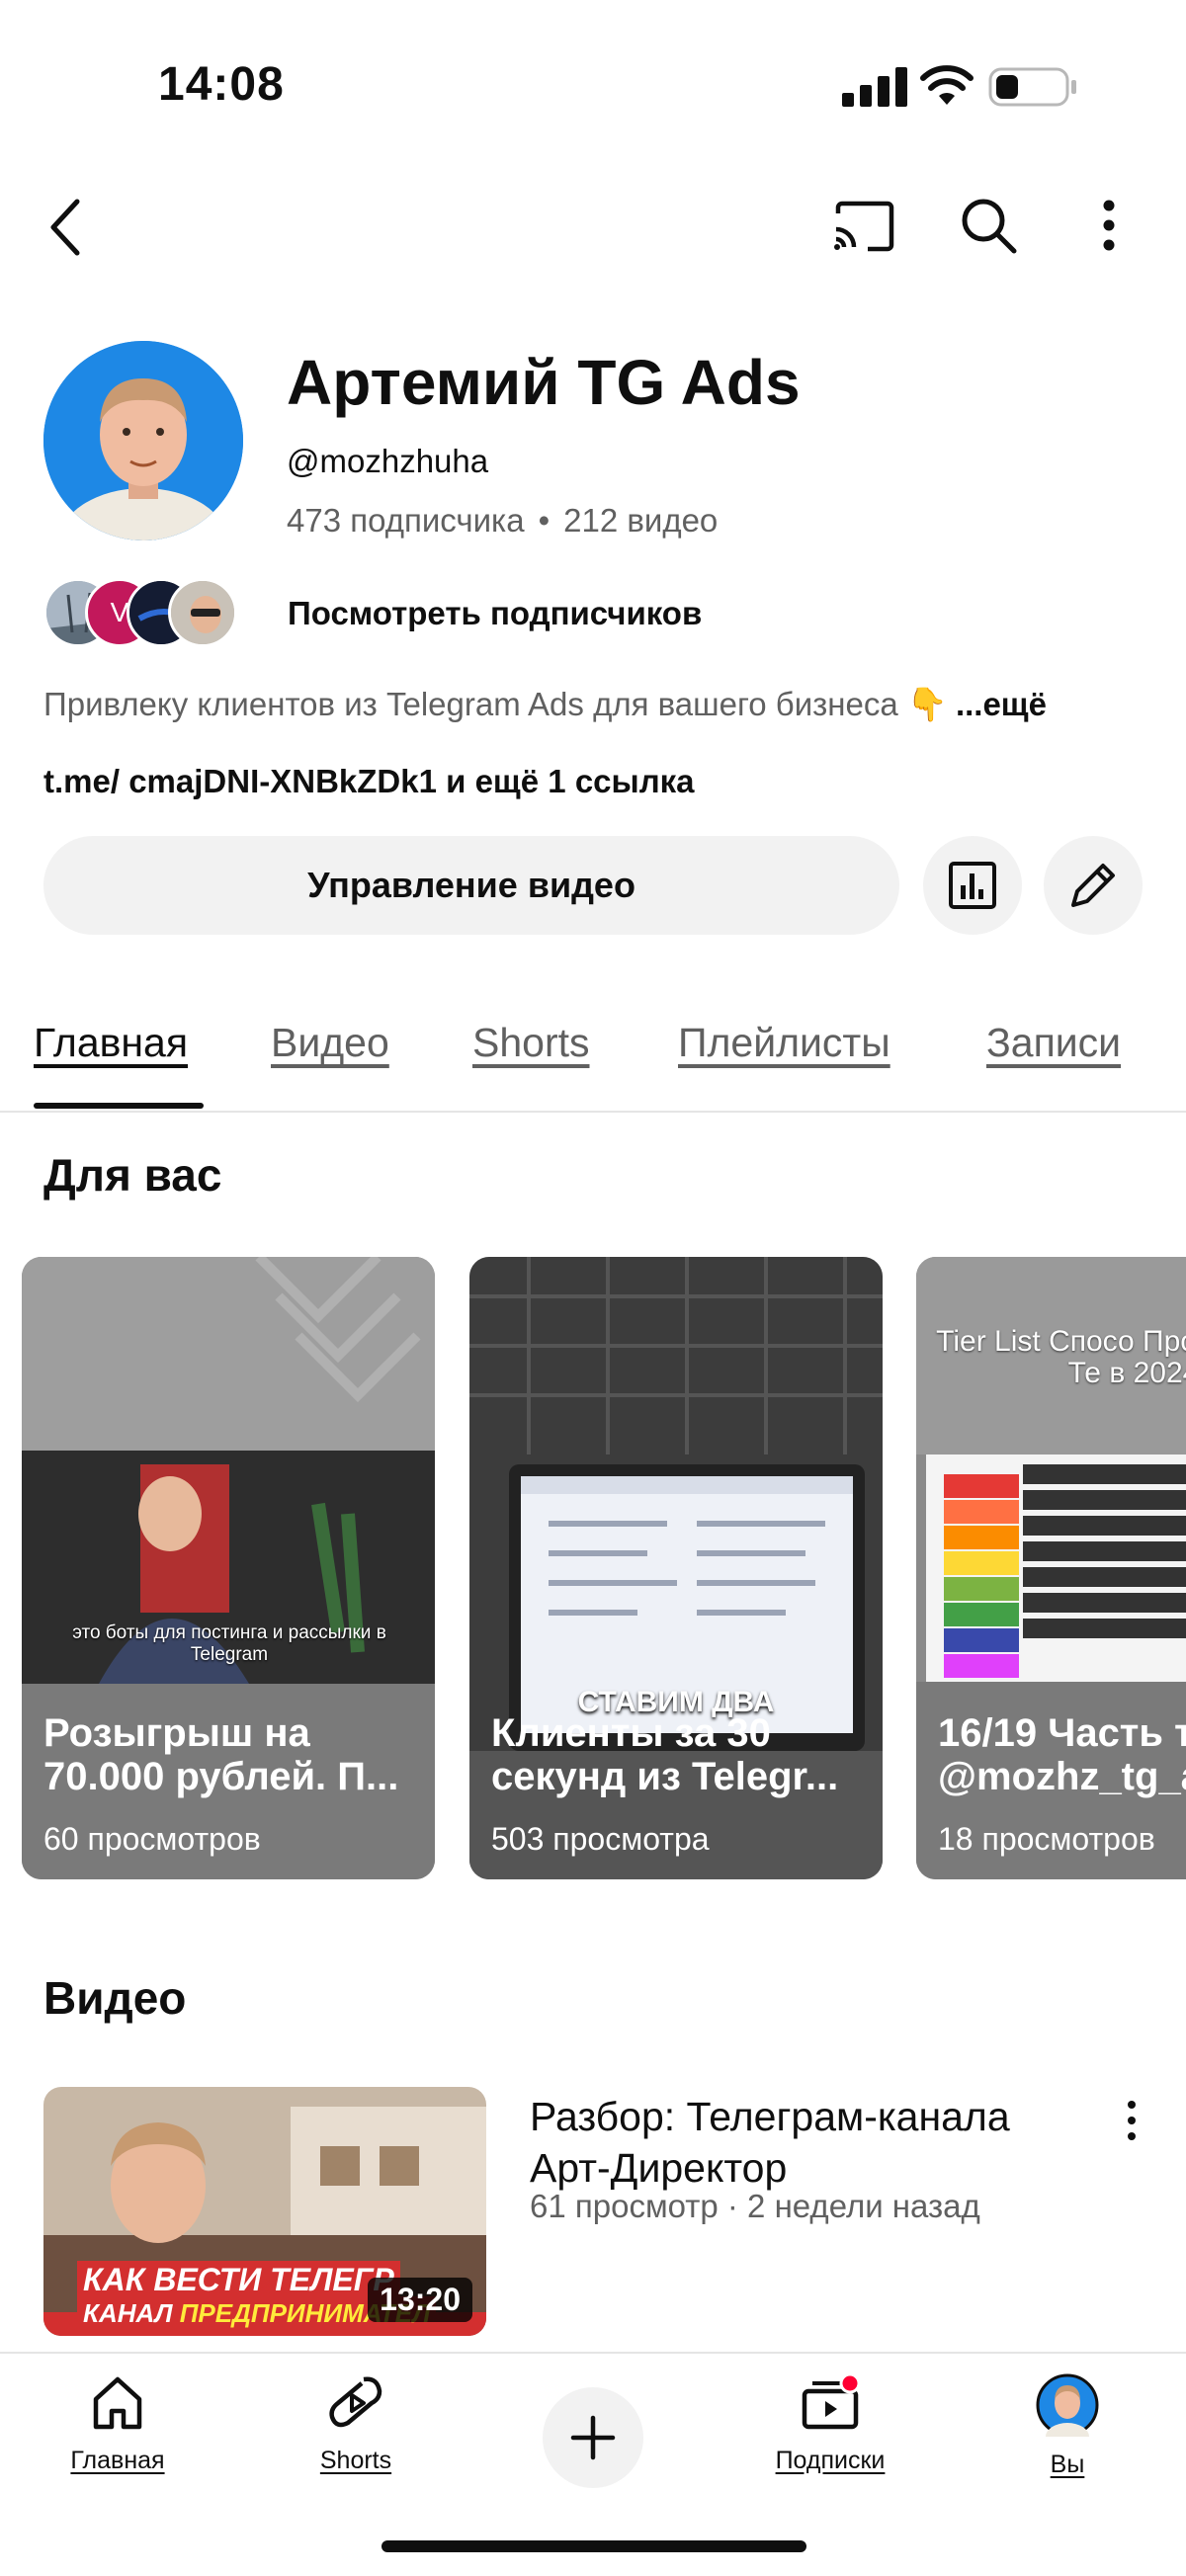  I want to click on video-duration: 13:20, so click(420, 2300).